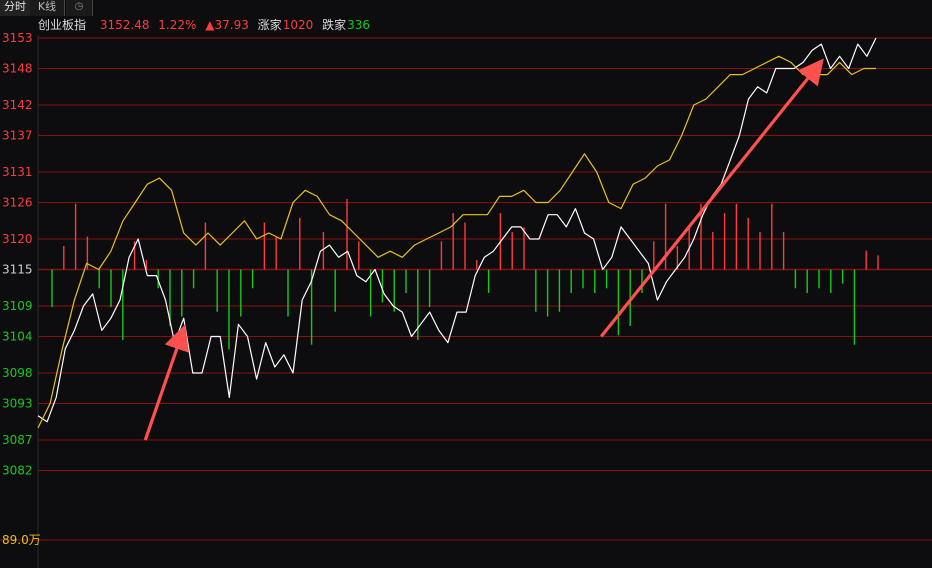 This screenshot has height=568, width=932. I want to click on y-tick-label: 3109, so click(17, 306).